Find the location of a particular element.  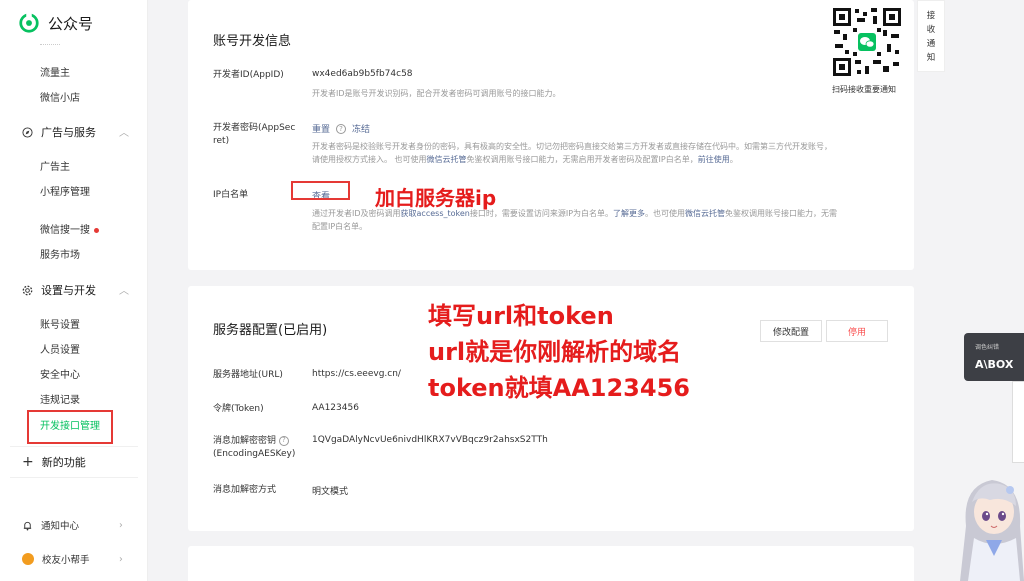

account-switcher: 校友小帮手 › is located at coordinates (72, 559).